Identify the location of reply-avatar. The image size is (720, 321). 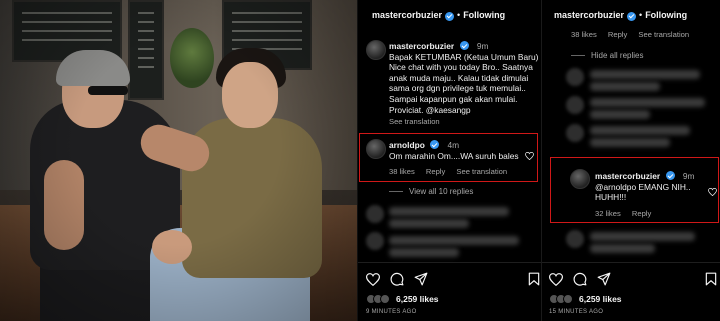
(580, 179).